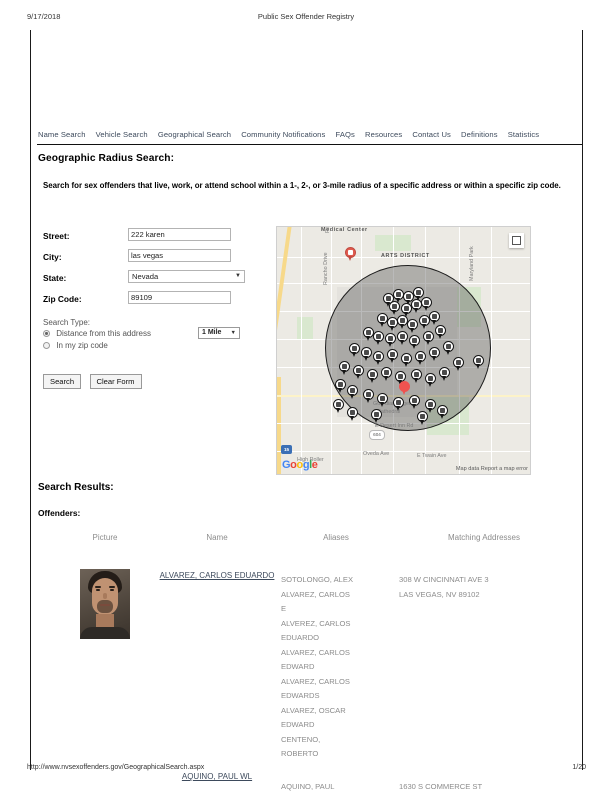 The image size is (612, 806). What do you see at coordinates (103, 333) in the screenshot?
I see `radio-distance-label: Distance from this address` at bounding box center [103, 333].